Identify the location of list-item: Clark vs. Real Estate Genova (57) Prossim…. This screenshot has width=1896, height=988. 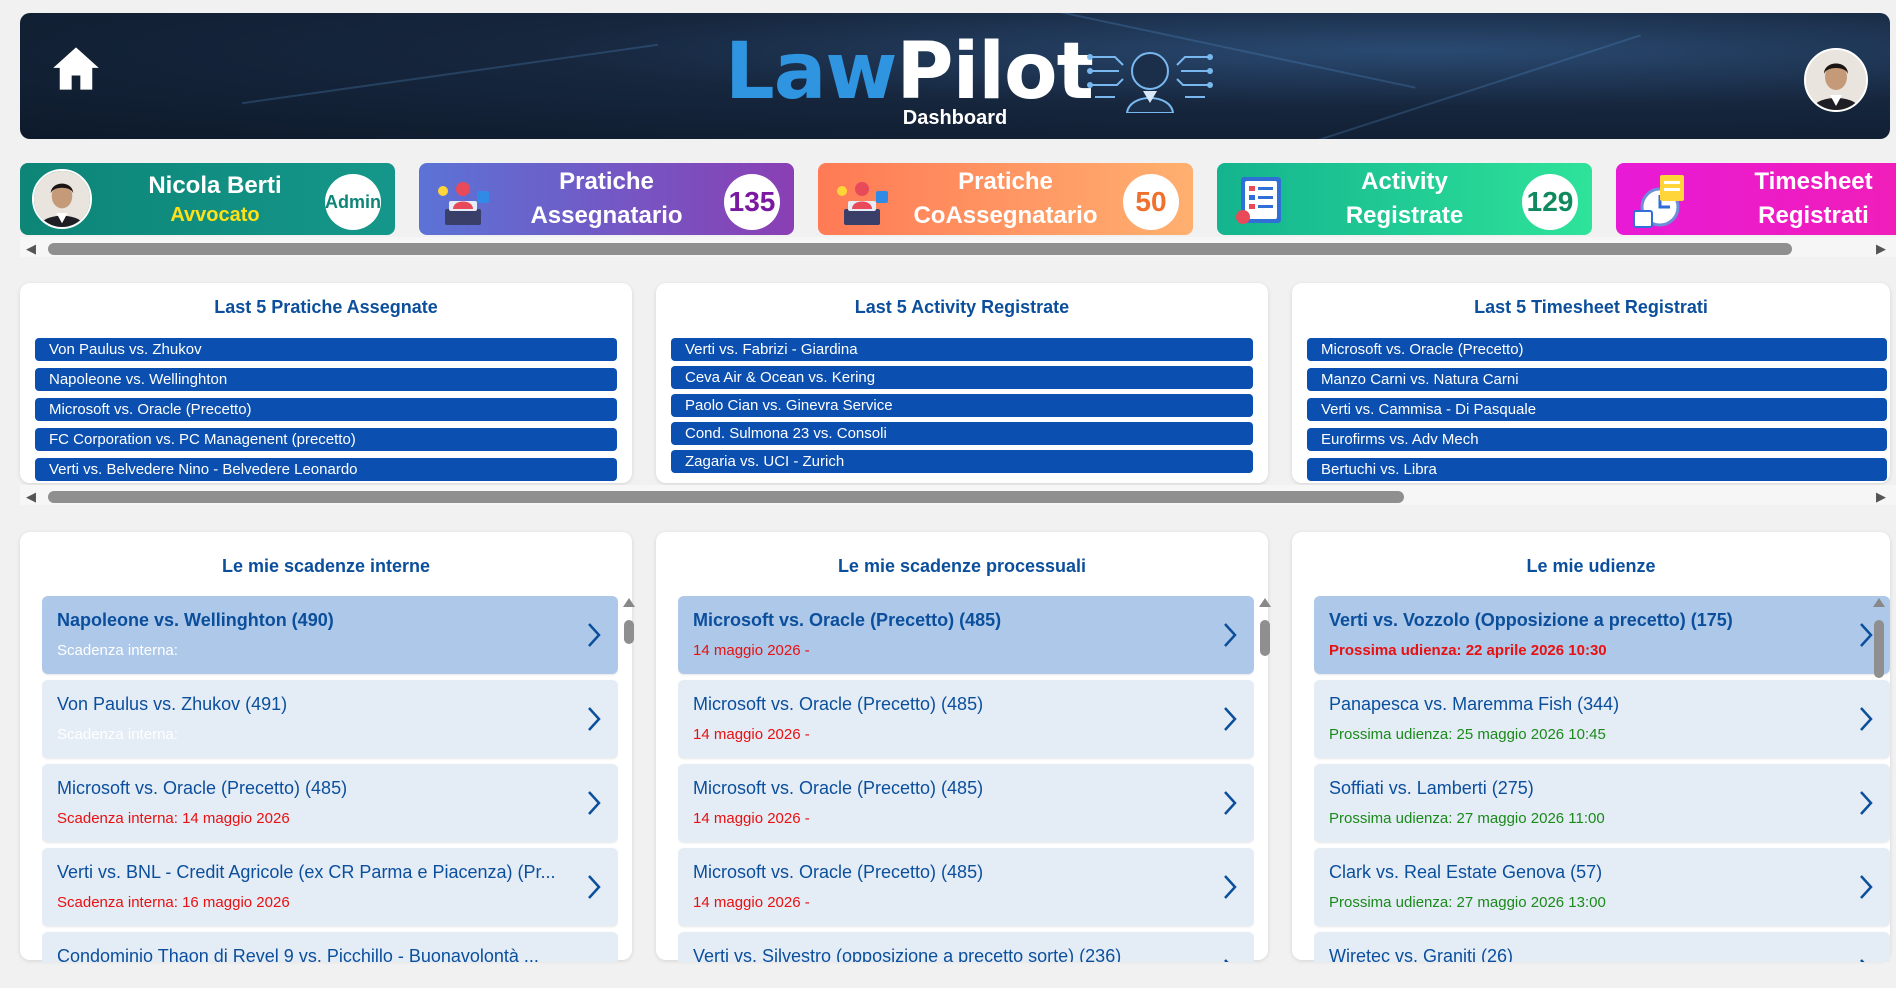
(1602, 887).